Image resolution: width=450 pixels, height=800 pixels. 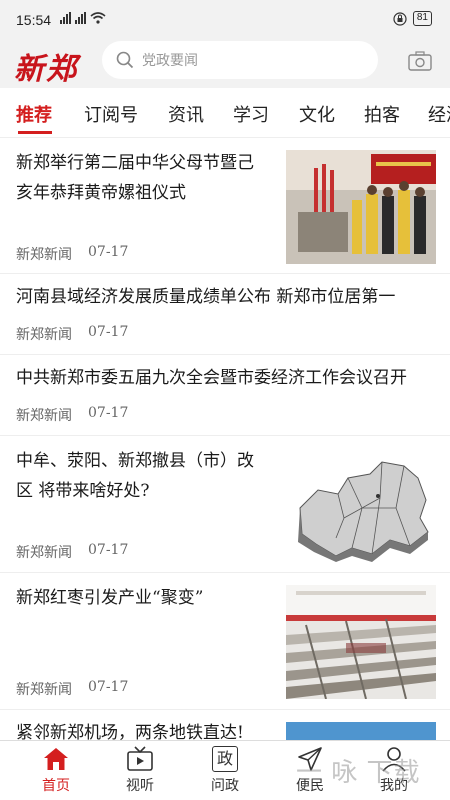 I want to click on signal-icon, so click(x=65, y=18).